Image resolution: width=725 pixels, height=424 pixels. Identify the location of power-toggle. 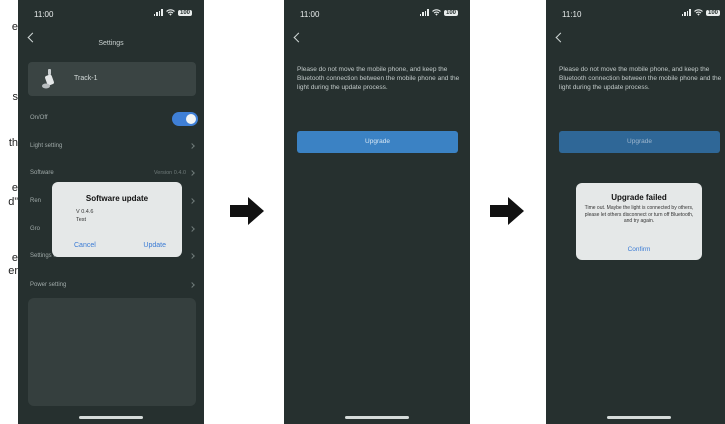
(185, 119).